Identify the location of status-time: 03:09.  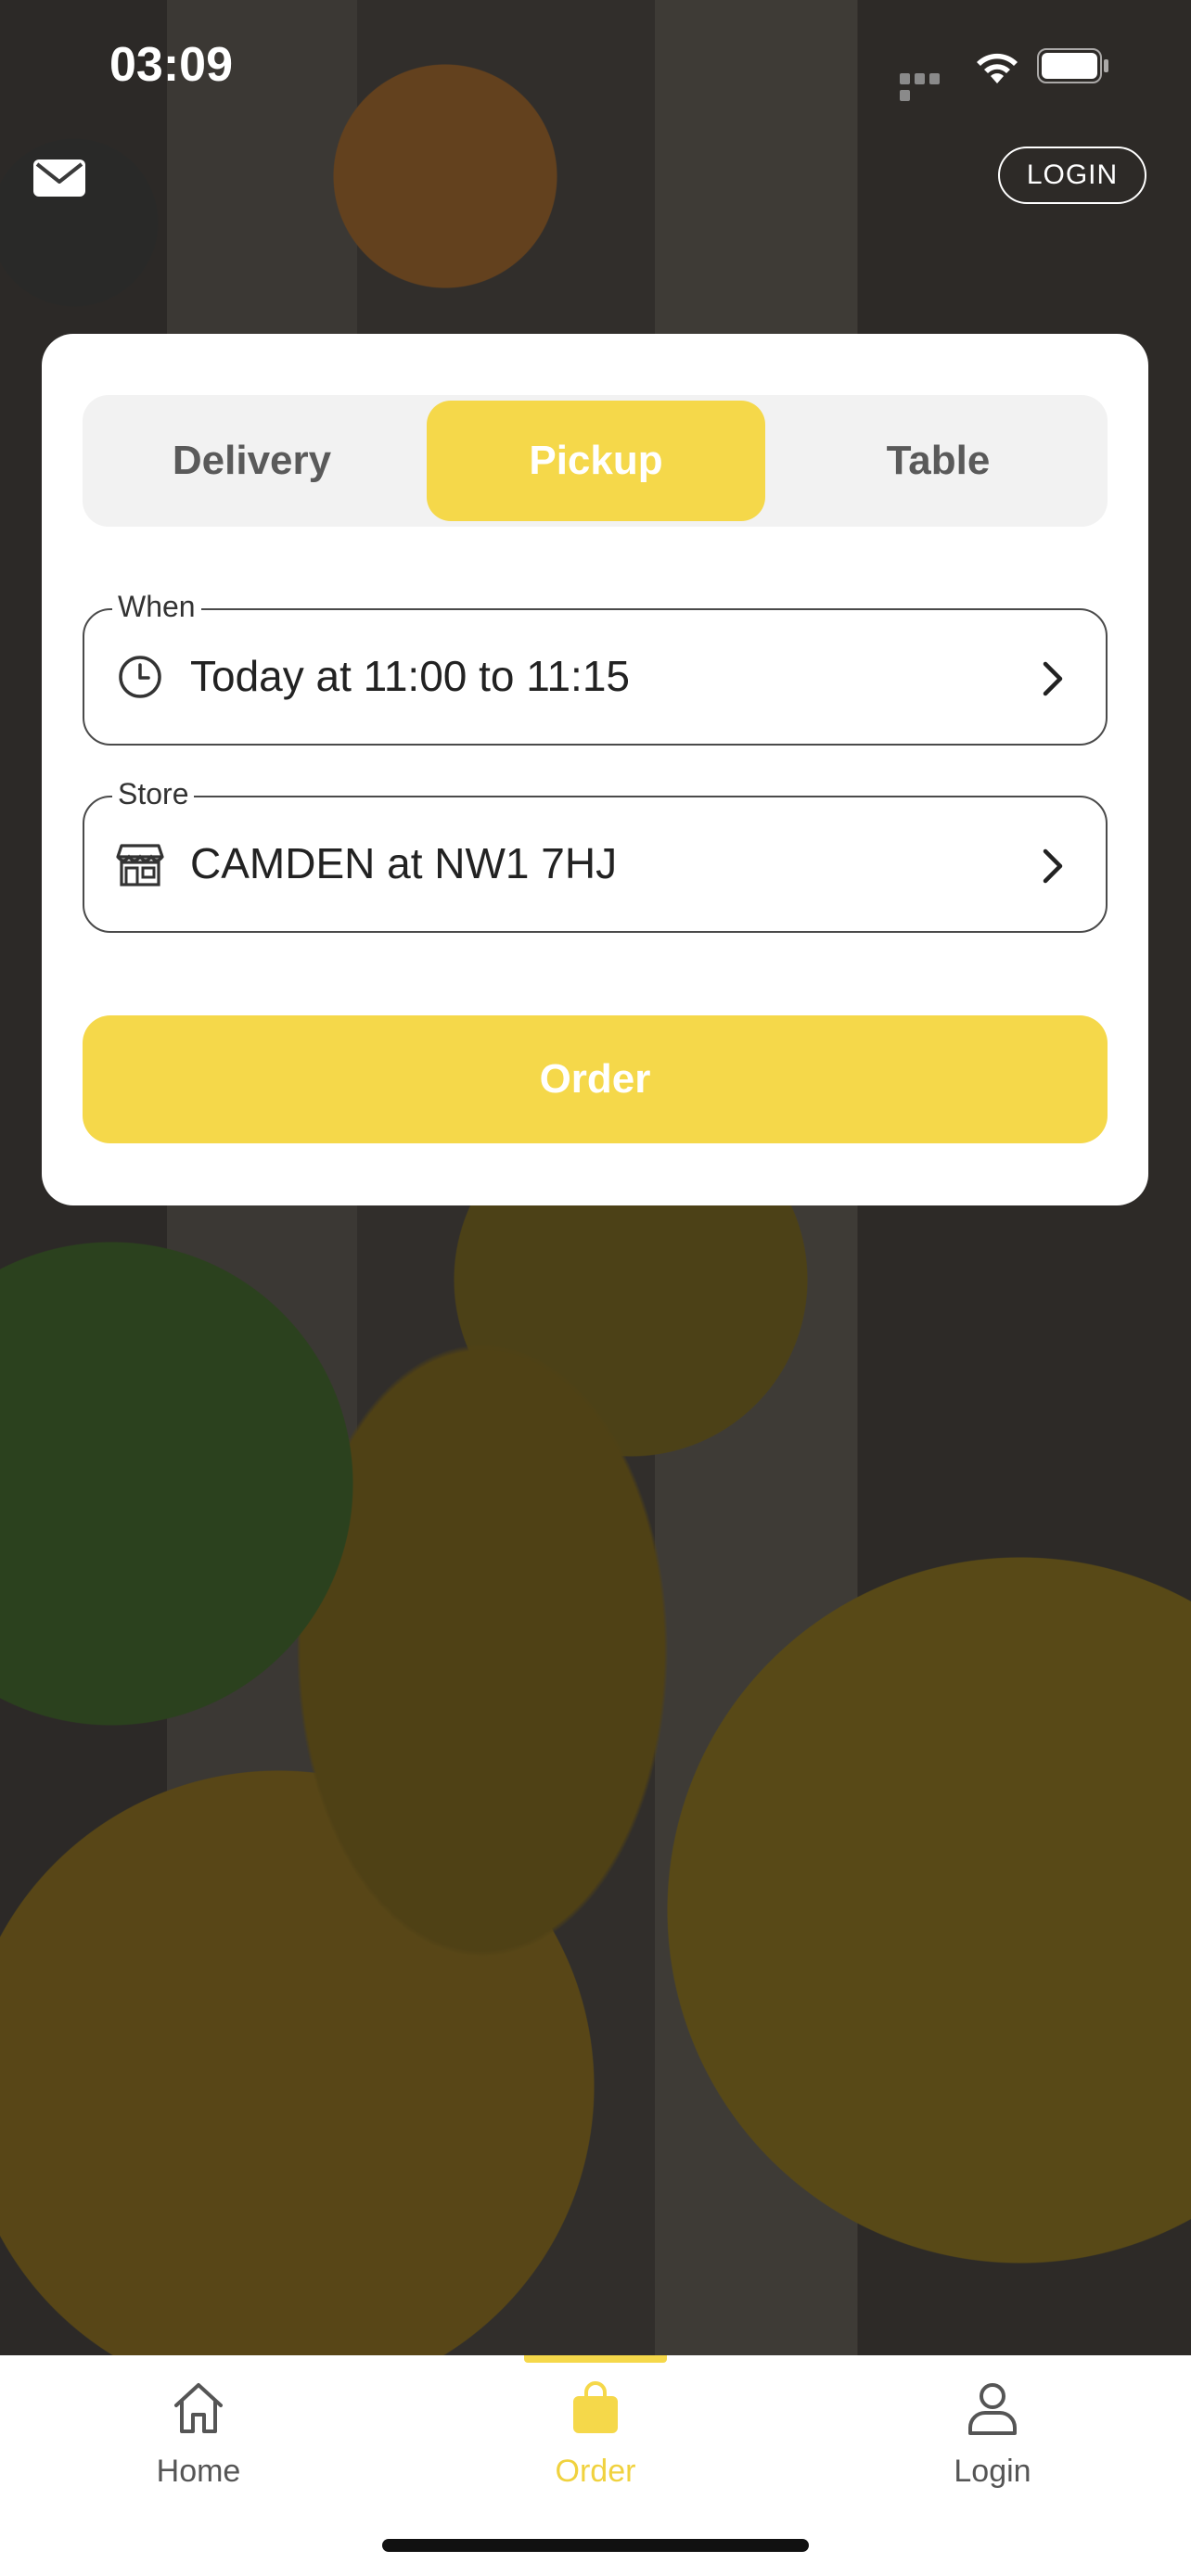
(171, 65).